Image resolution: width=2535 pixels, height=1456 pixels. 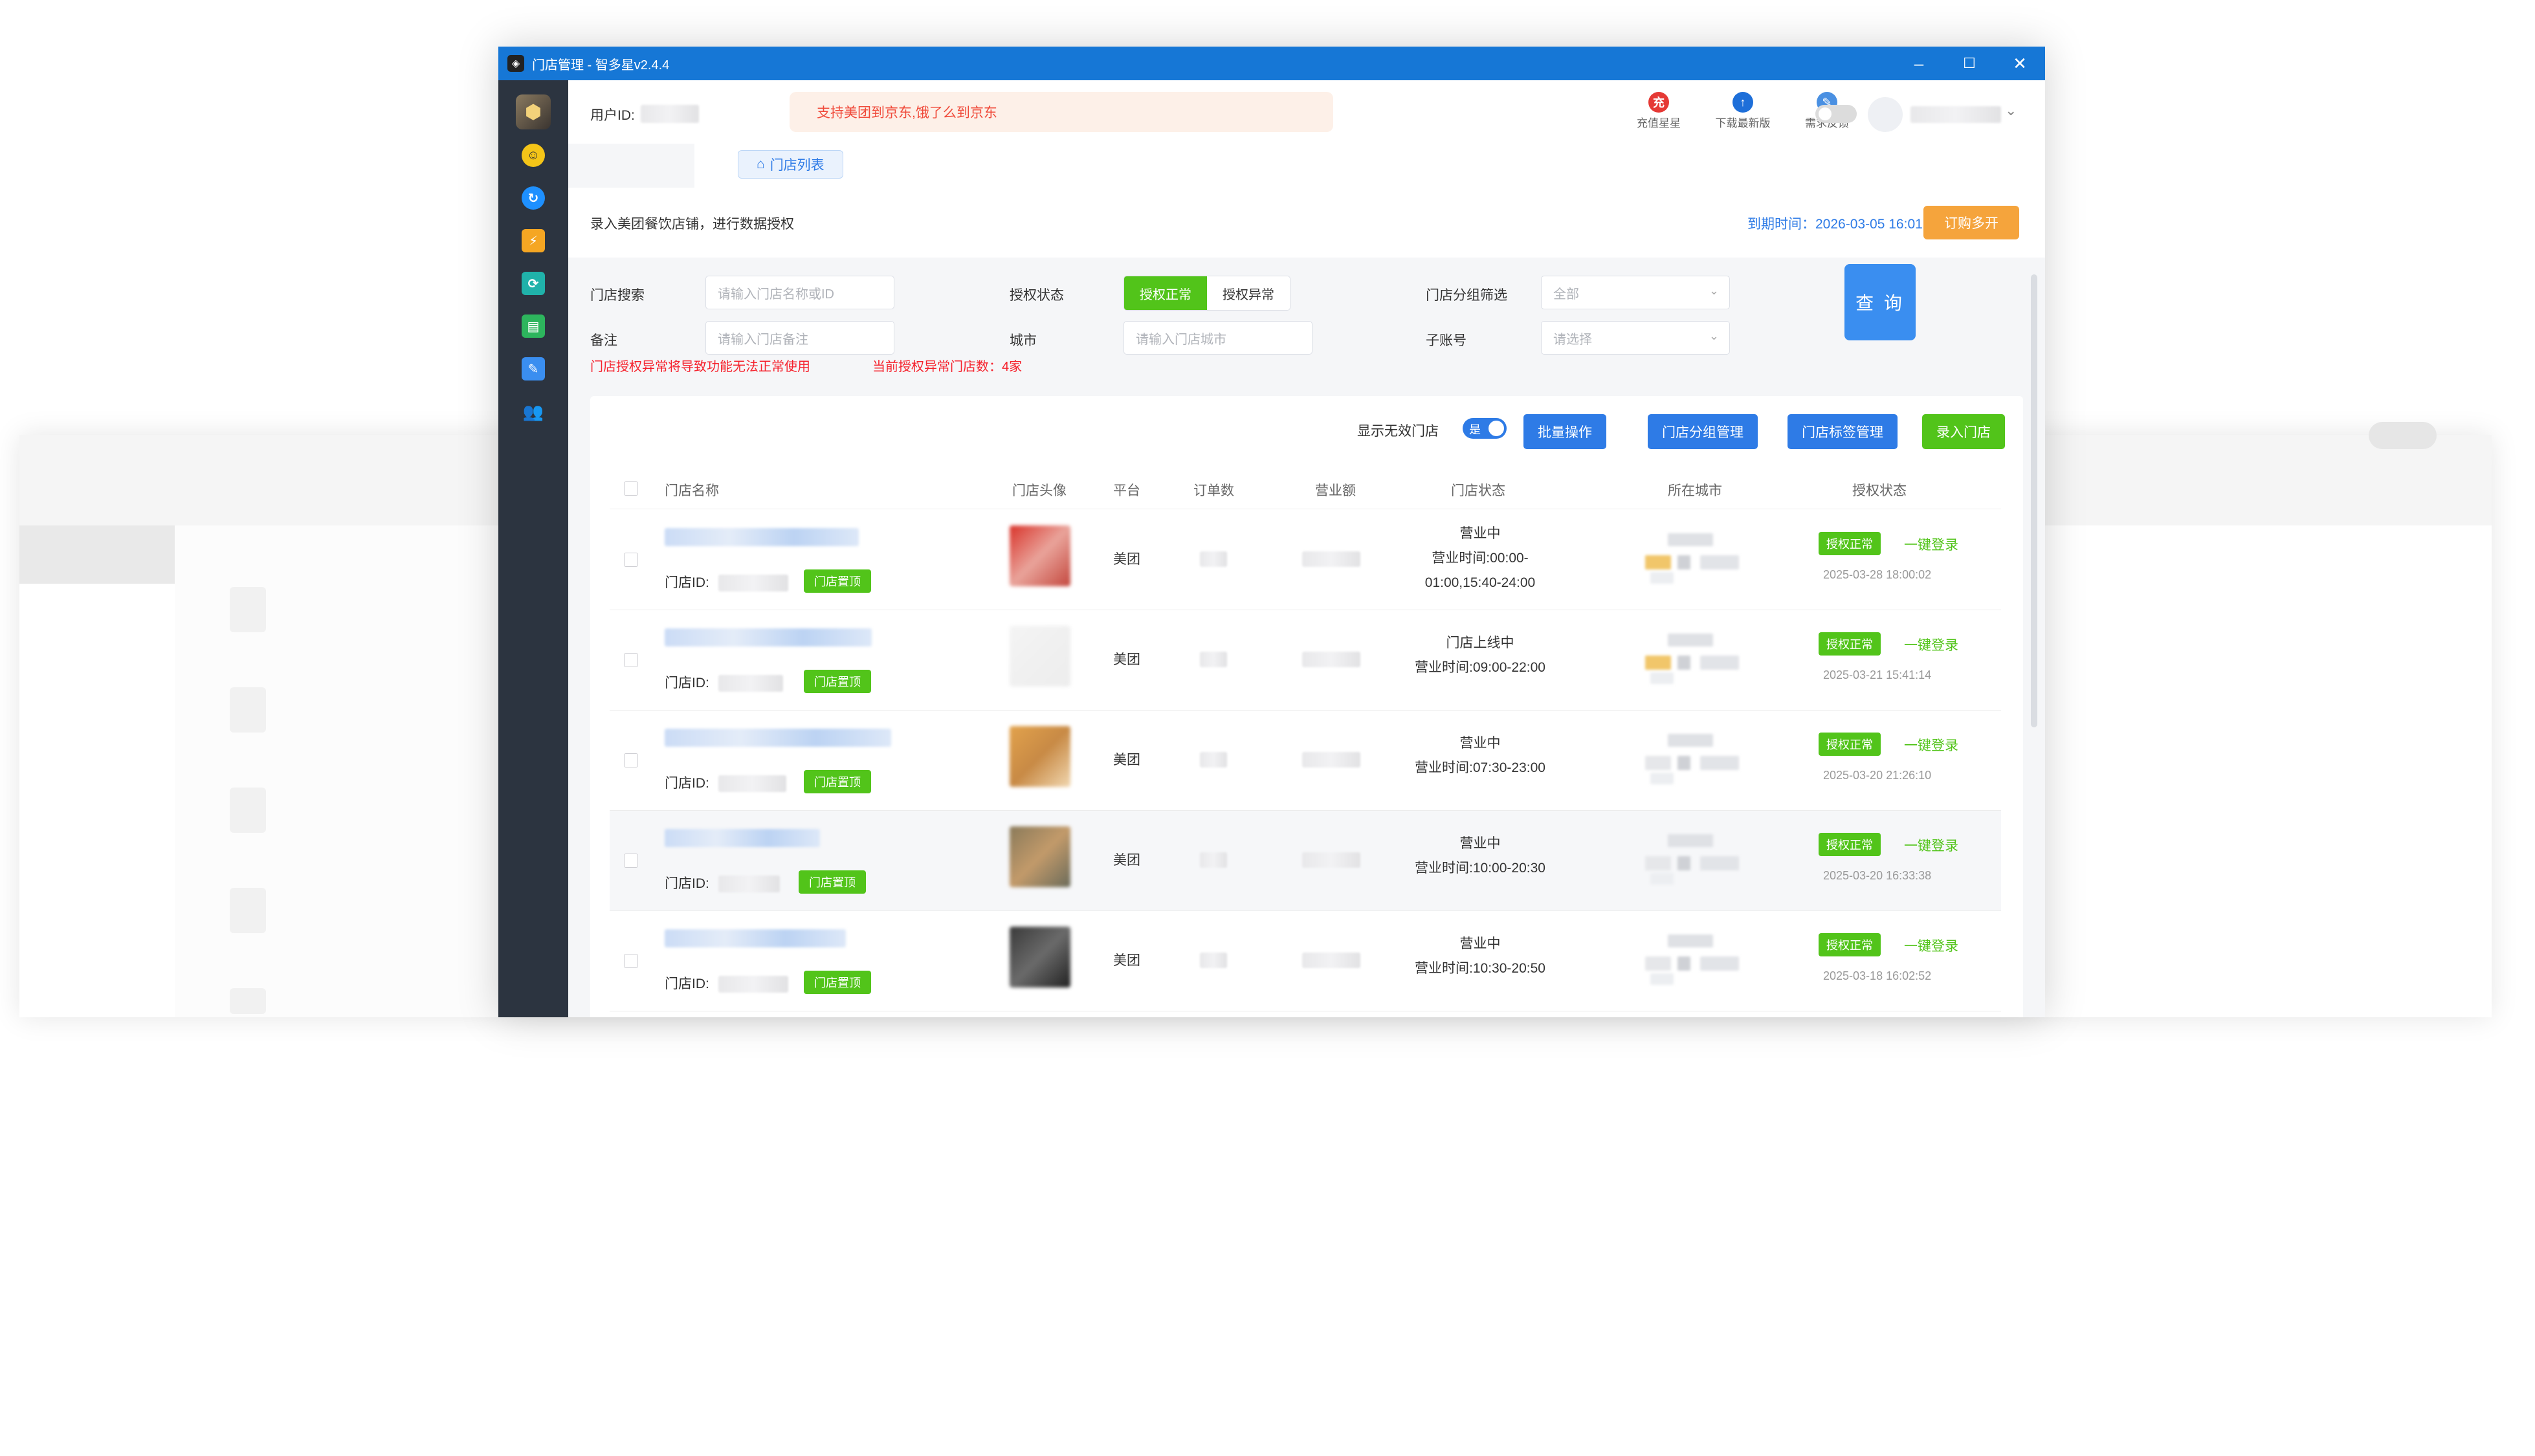 I want to click on group-filter-value: 全部, so click(x=1566, y=294).